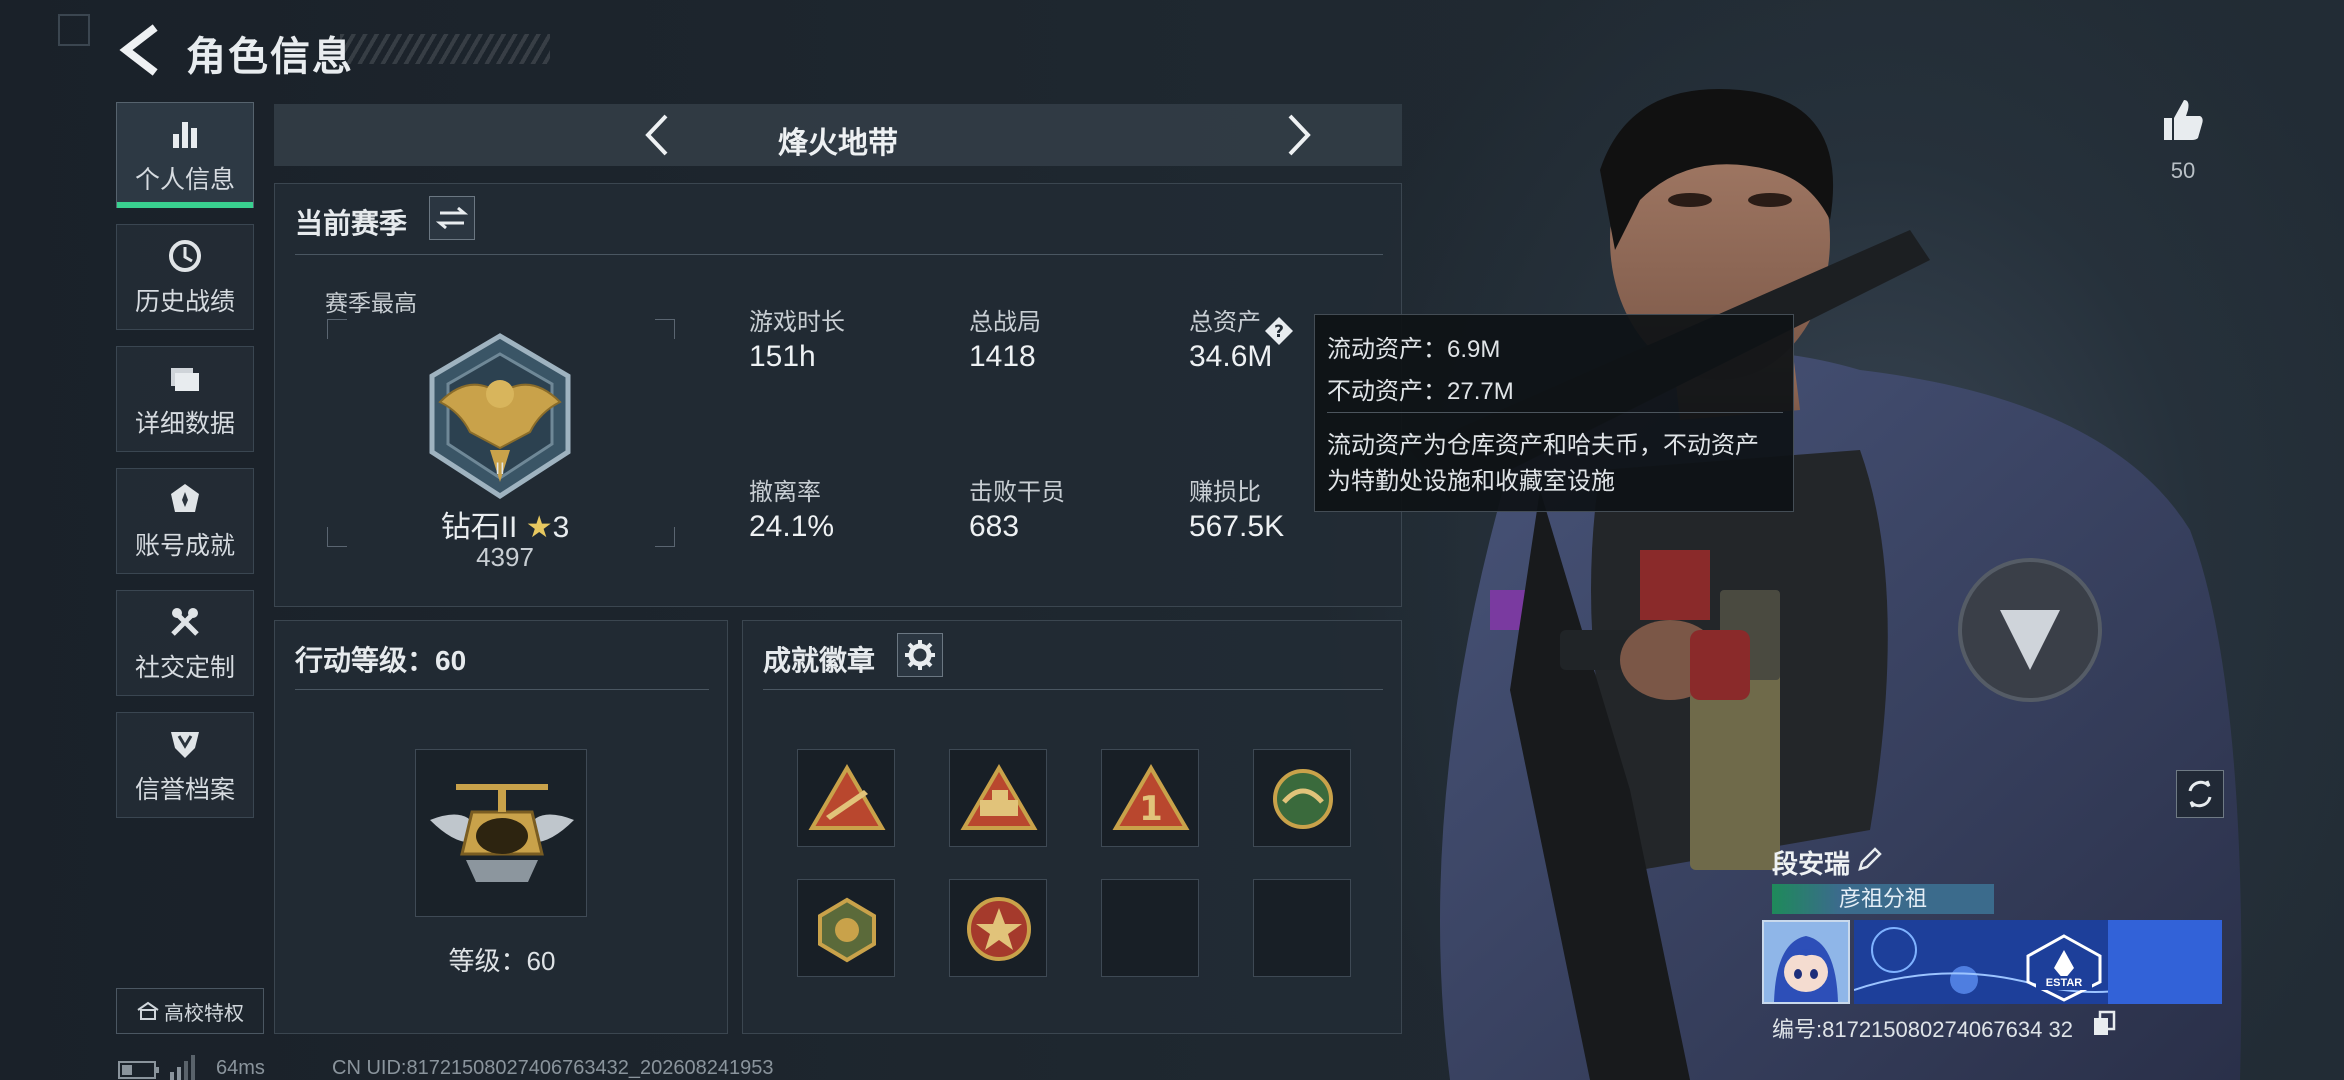  Describe the element at coordinates (140, 50) in the screenshot. I see `back-arrow-icon` at that location.